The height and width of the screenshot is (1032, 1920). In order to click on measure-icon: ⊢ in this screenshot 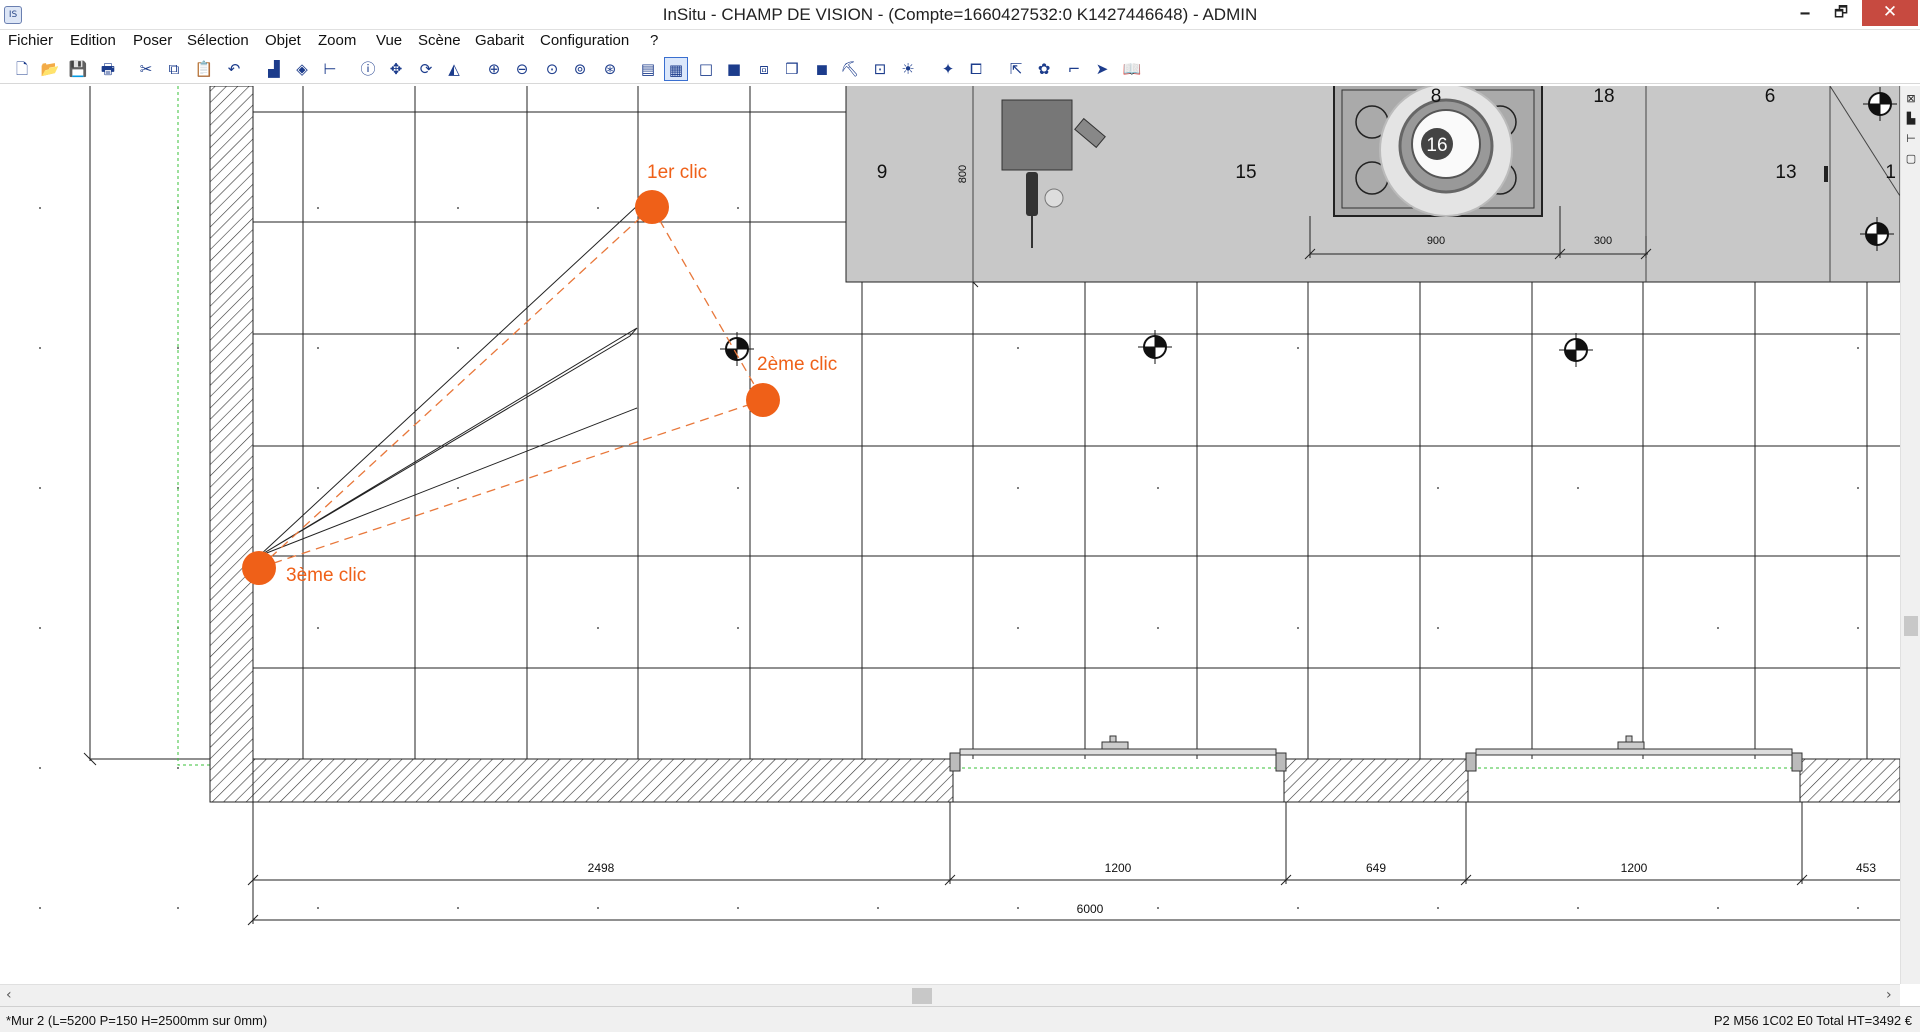, I will do `click(330, 69)`.